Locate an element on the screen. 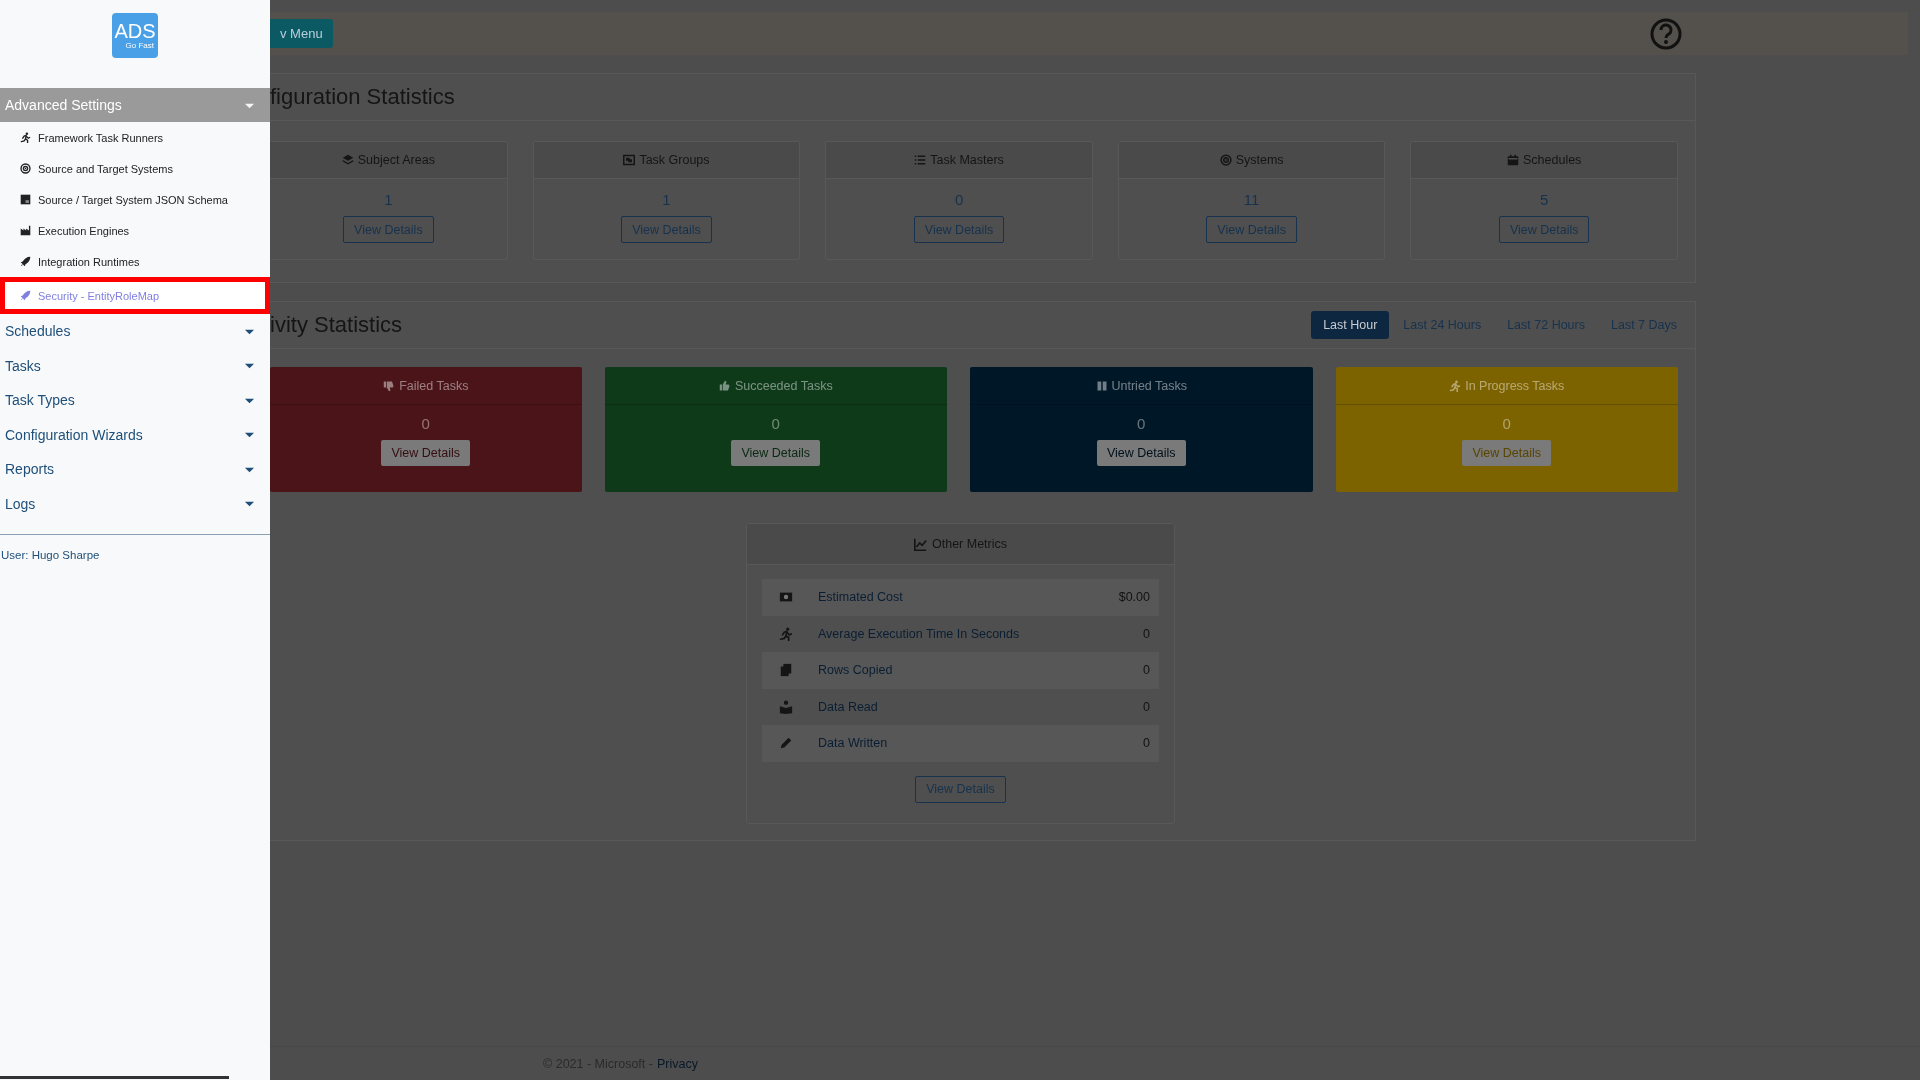 This screenshot has height=1080, width=1920. thumbs-down-icon is located at coordinates (389, 385).